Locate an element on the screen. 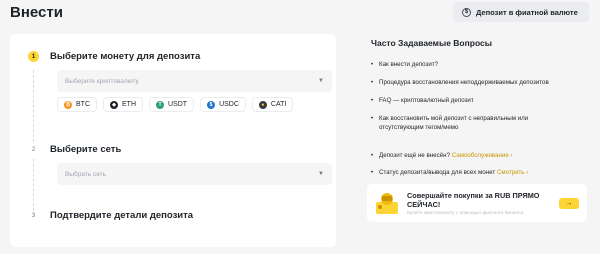  network-select: Выбрать сеть ▼ is located at coordinates (194, 174).